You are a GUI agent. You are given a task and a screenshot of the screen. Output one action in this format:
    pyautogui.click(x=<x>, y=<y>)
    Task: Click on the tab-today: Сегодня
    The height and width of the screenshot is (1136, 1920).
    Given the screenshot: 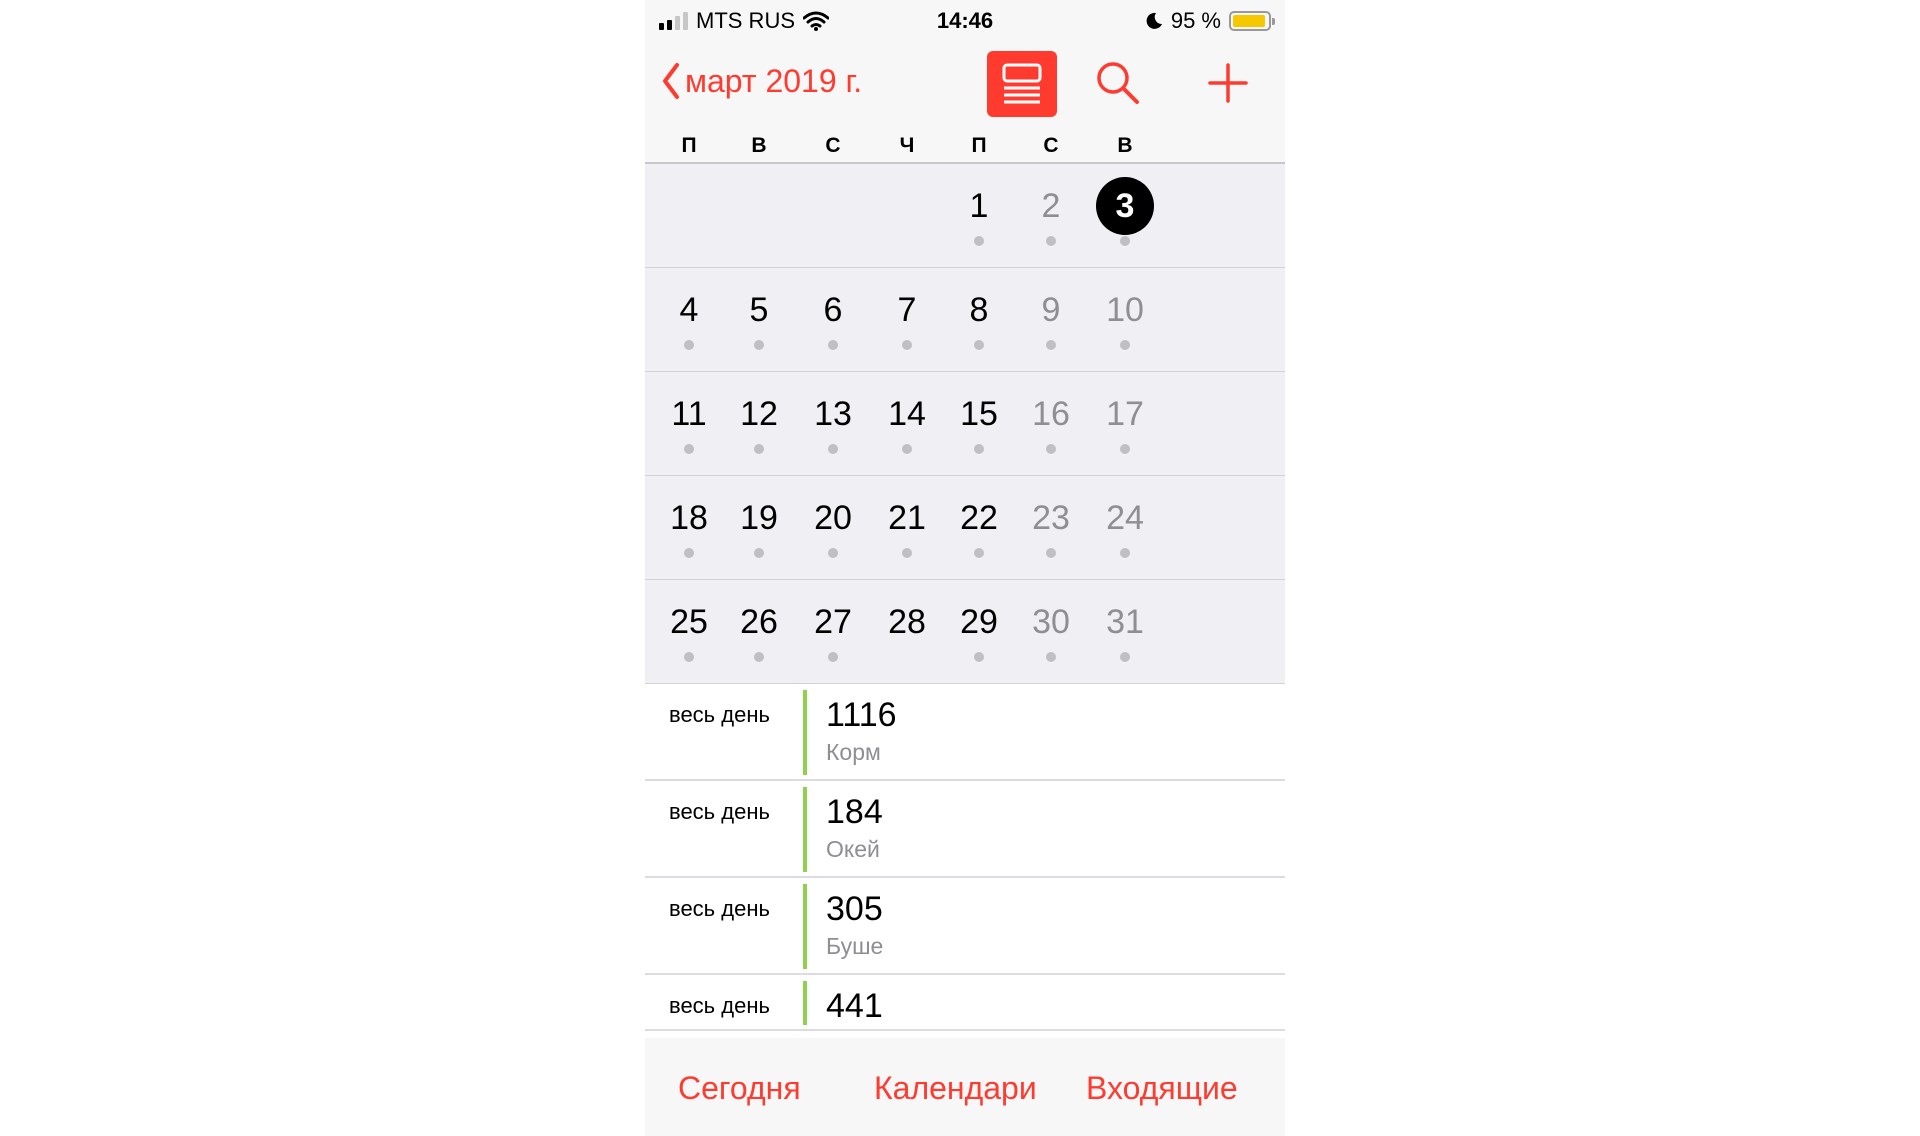 What is the action you would take?
    pyautogui.click(x=739, y=1088)
    